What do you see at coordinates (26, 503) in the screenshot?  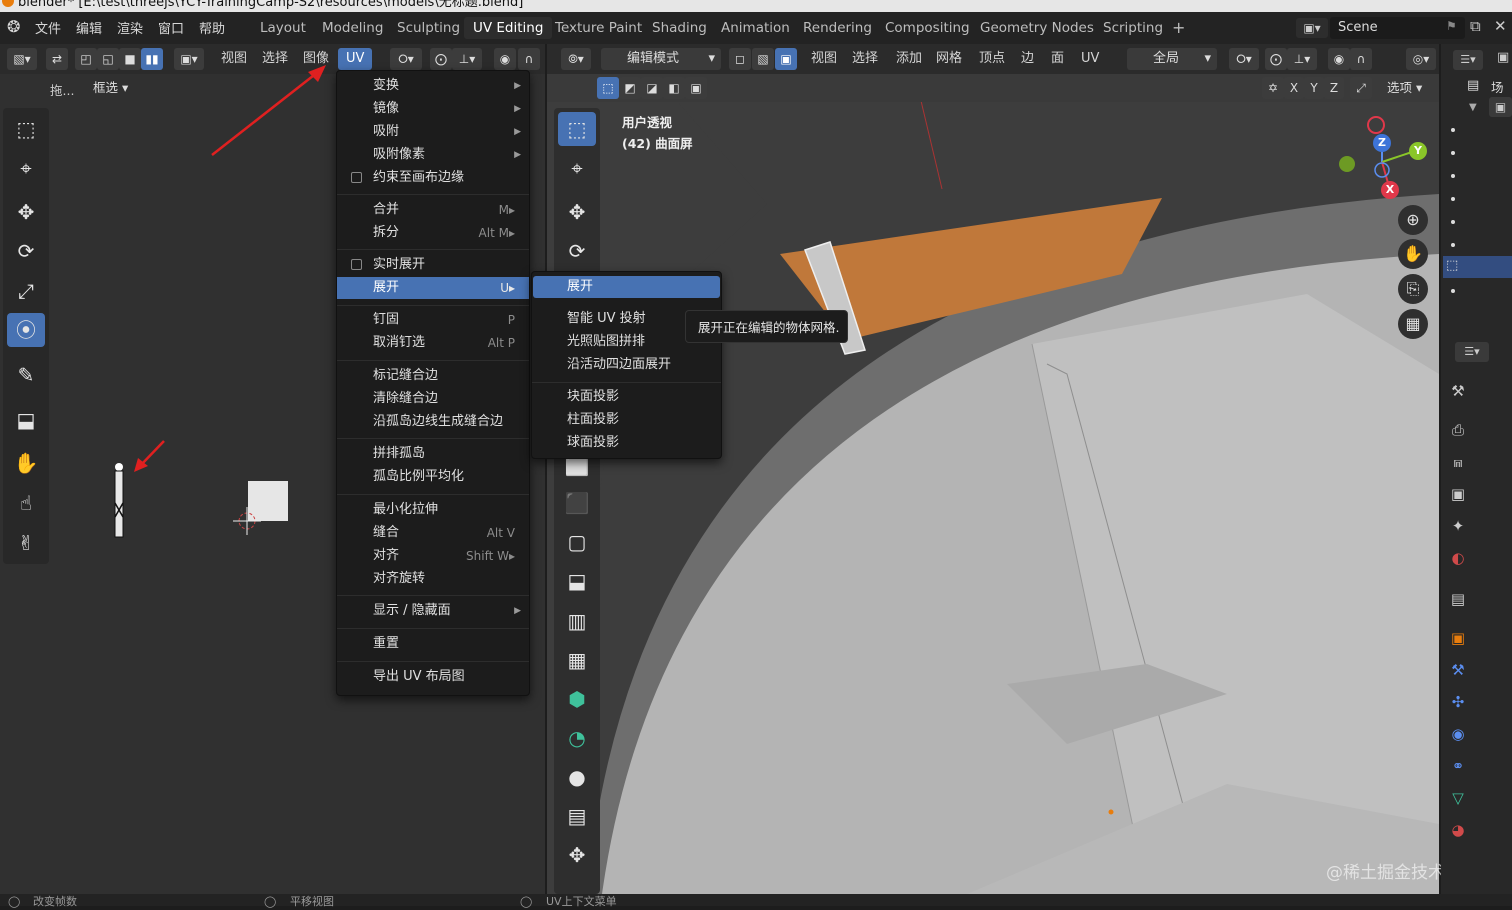 I see `relax-icon: ☝` at bounding box center [26, 503].